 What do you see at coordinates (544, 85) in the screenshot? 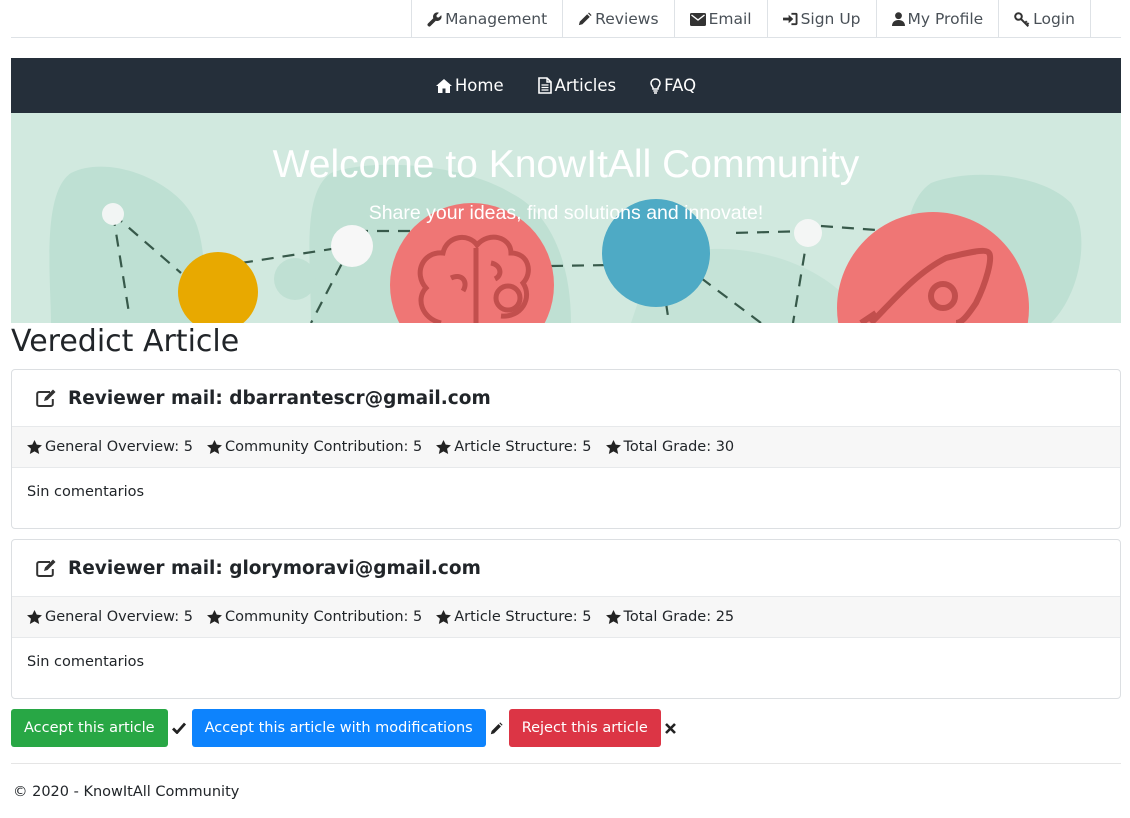
I see `file-text-icon` at bounding box center [544, 85].